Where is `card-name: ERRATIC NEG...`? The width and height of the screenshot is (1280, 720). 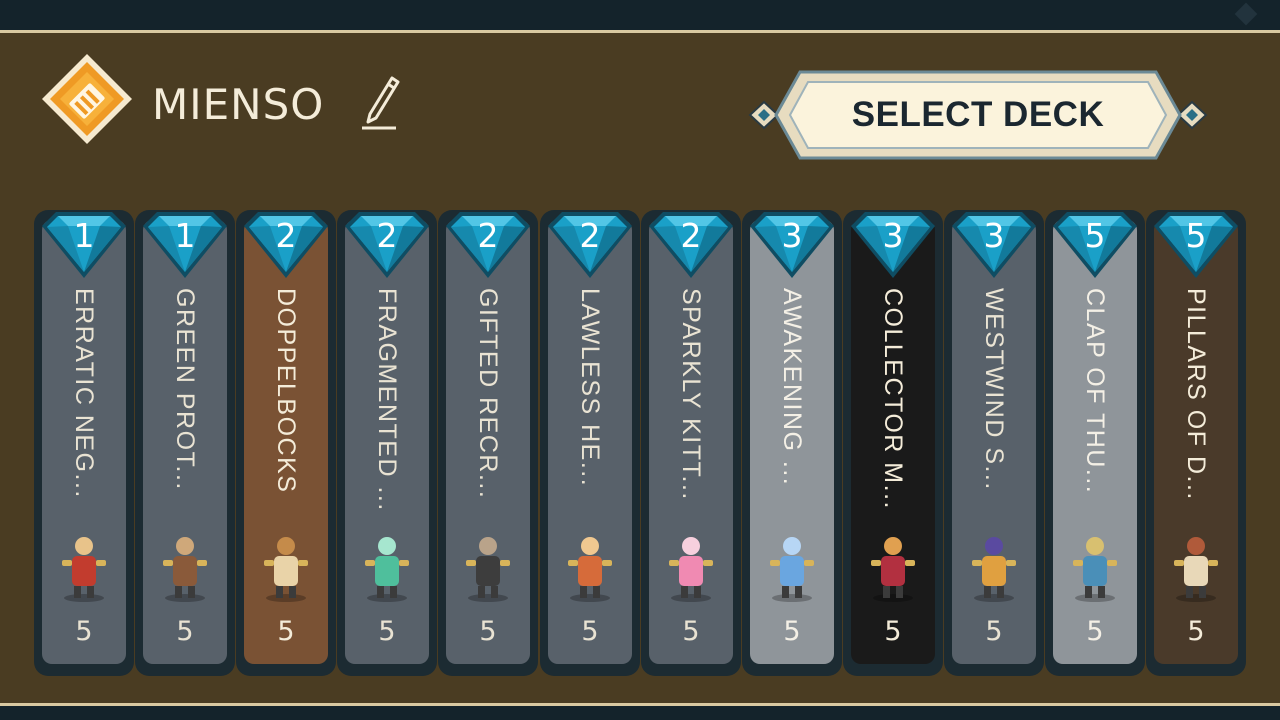
card-name: ERRATIC NEG... is located at coordinates (84, 393).